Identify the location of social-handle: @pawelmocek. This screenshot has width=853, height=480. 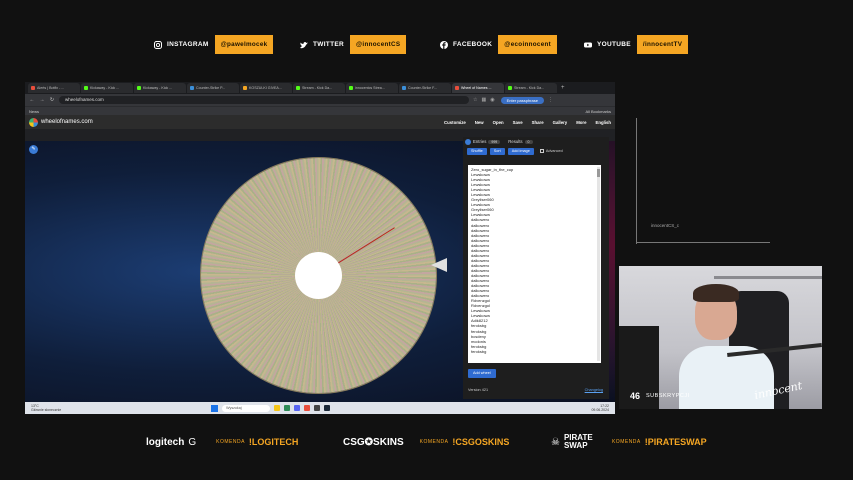
(244, 44).